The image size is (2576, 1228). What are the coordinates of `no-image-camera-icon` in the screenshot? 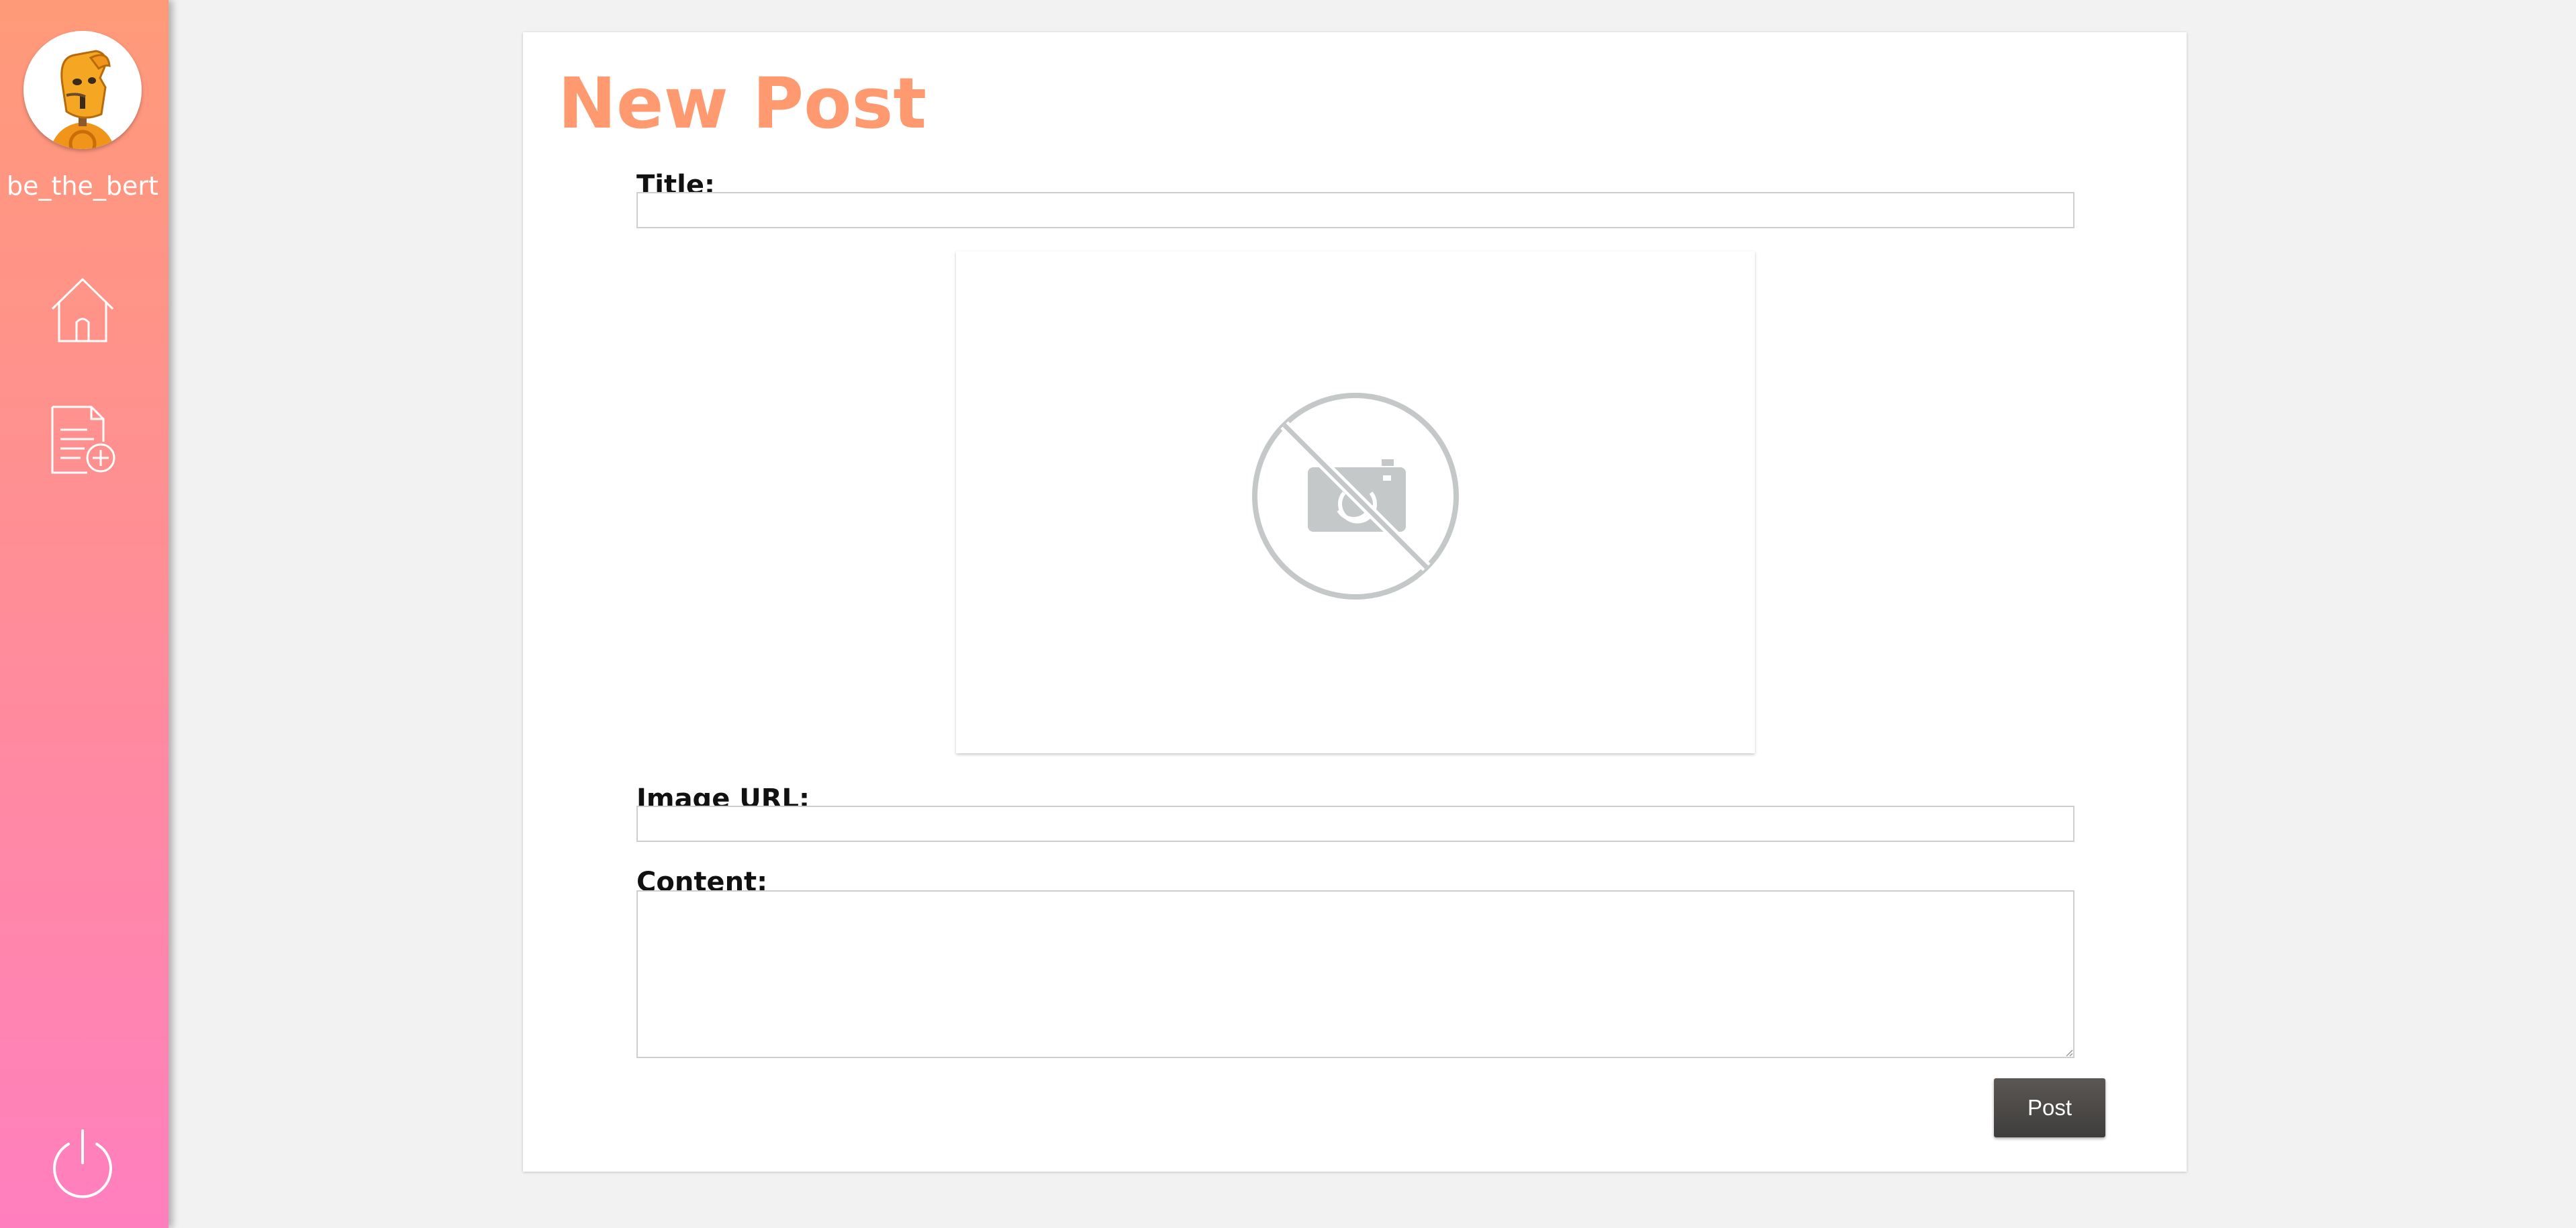 It's located at (1355, 496).